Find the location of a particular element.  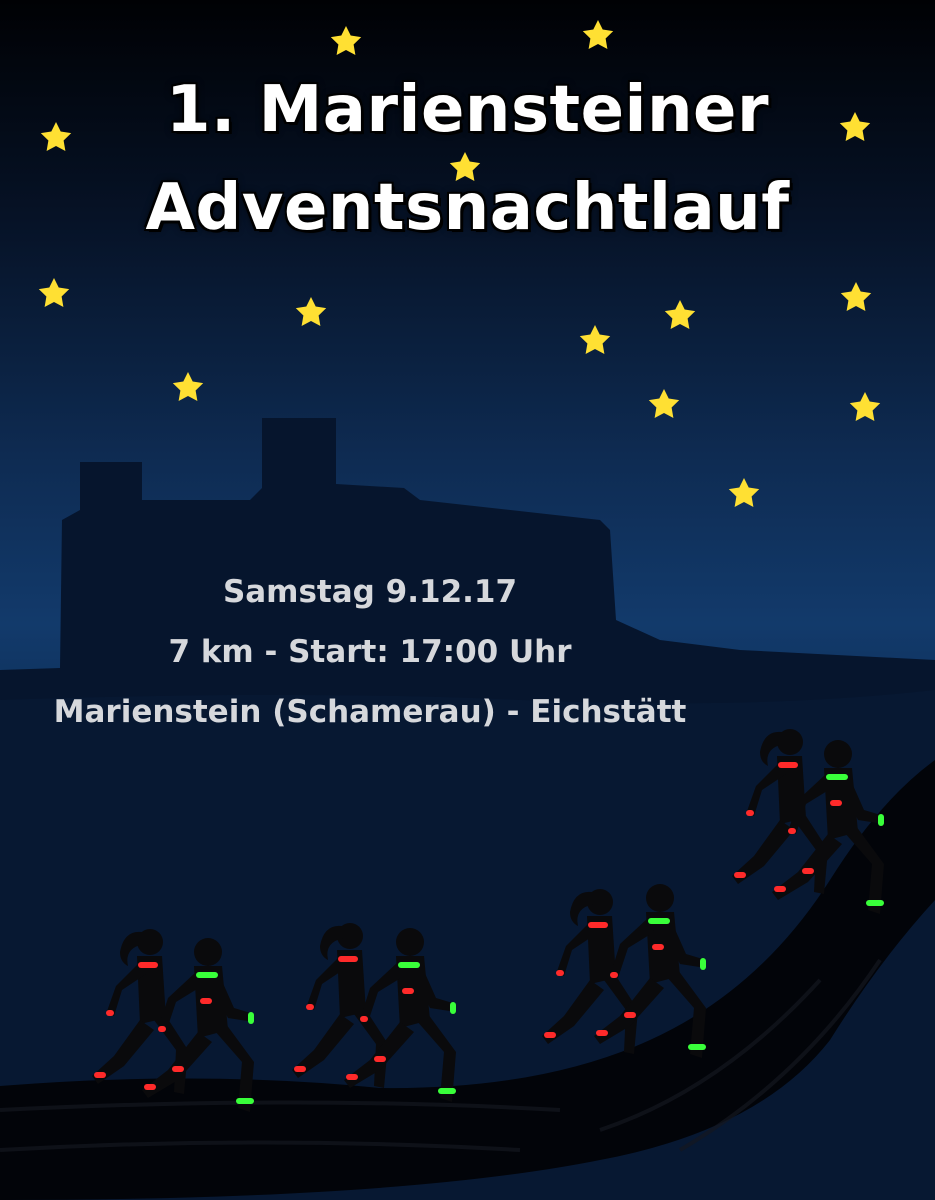

title-line-1: 1. Mariensteiner is located at coordinates (467, 110).